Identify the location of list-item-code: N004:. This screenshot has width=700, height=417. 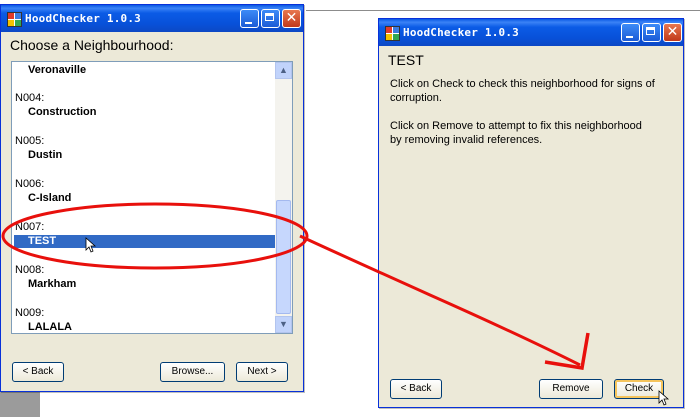
(29, 98).